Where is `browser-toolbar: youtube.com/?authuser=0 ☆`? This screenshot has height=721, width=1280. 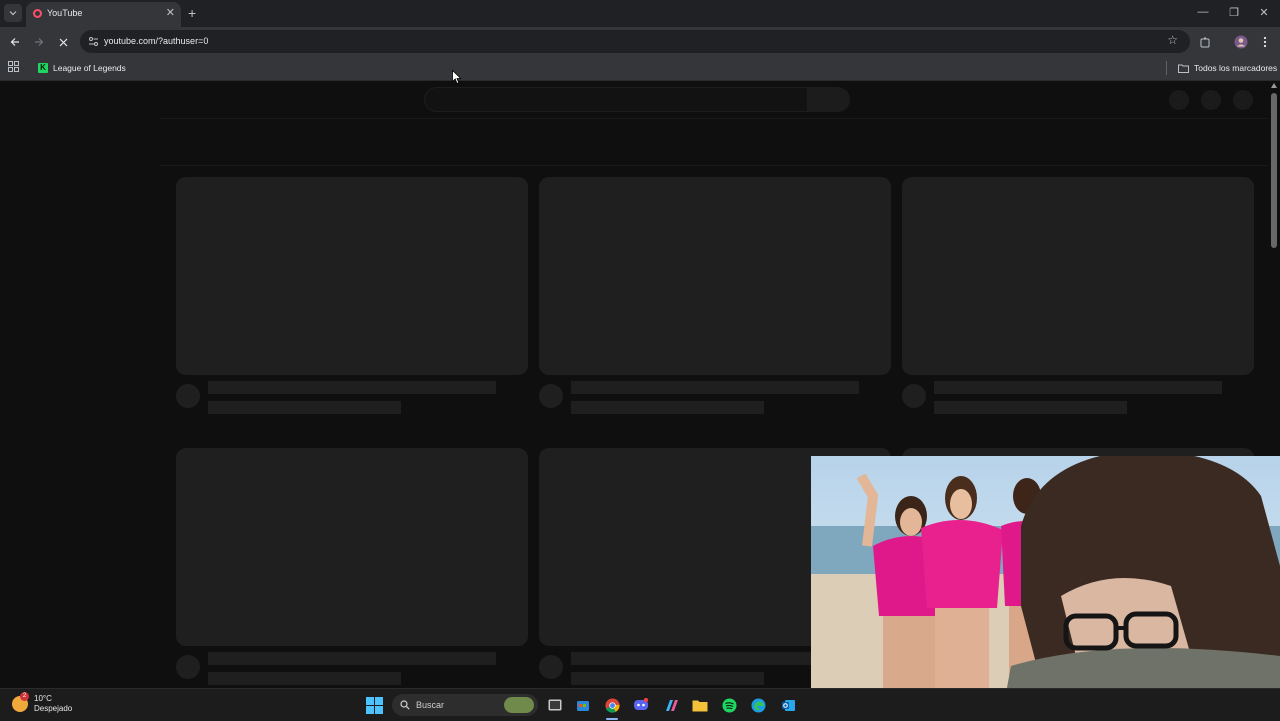 browser-toolbar: youtube.com/?authuser=0 ☆ is located at coordinates (640, 41).